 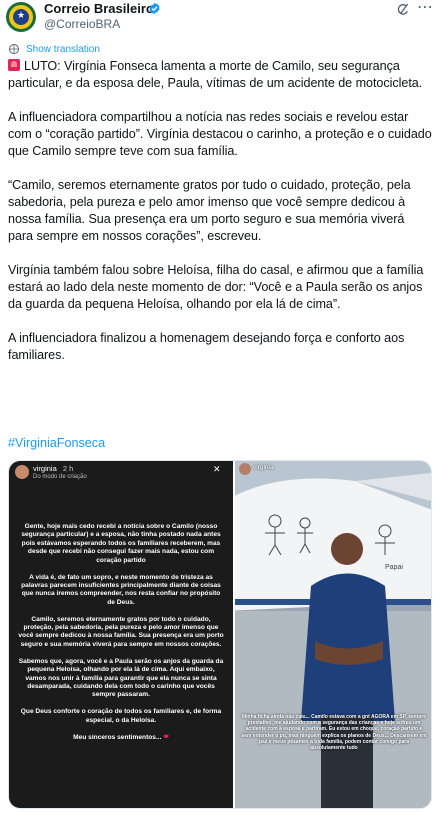 I want to click on post-header: ★ Correio Brasileiro @CorreioBRA ⋯, so click(x=218, y=18).